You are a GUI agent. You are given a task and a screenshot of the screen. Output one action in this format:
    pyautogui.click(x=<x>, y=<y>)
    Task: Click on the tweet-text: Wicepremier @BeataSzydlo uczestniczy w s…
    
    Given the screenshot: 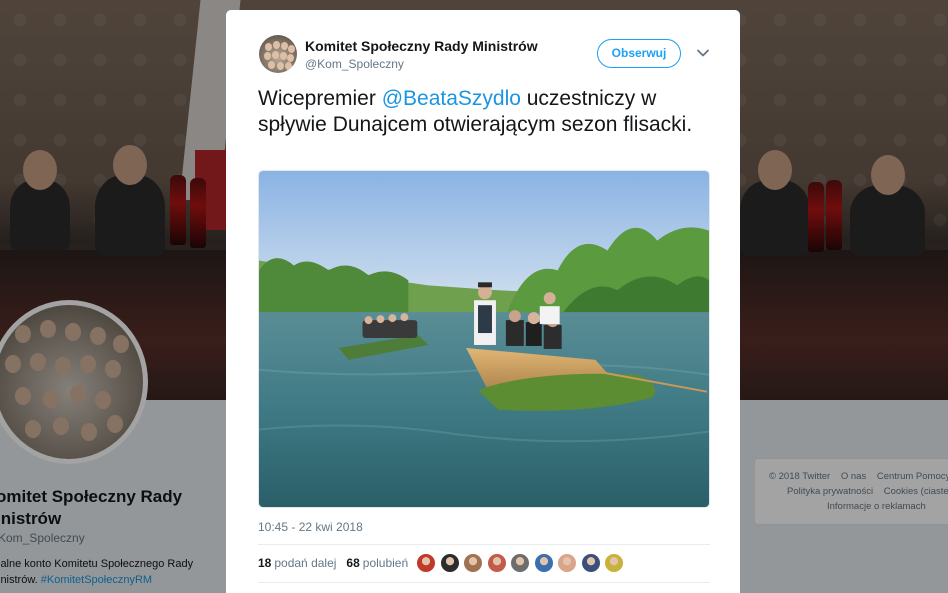 What is the action you would take?
    pyautogui.click(x=478, y=112)
    